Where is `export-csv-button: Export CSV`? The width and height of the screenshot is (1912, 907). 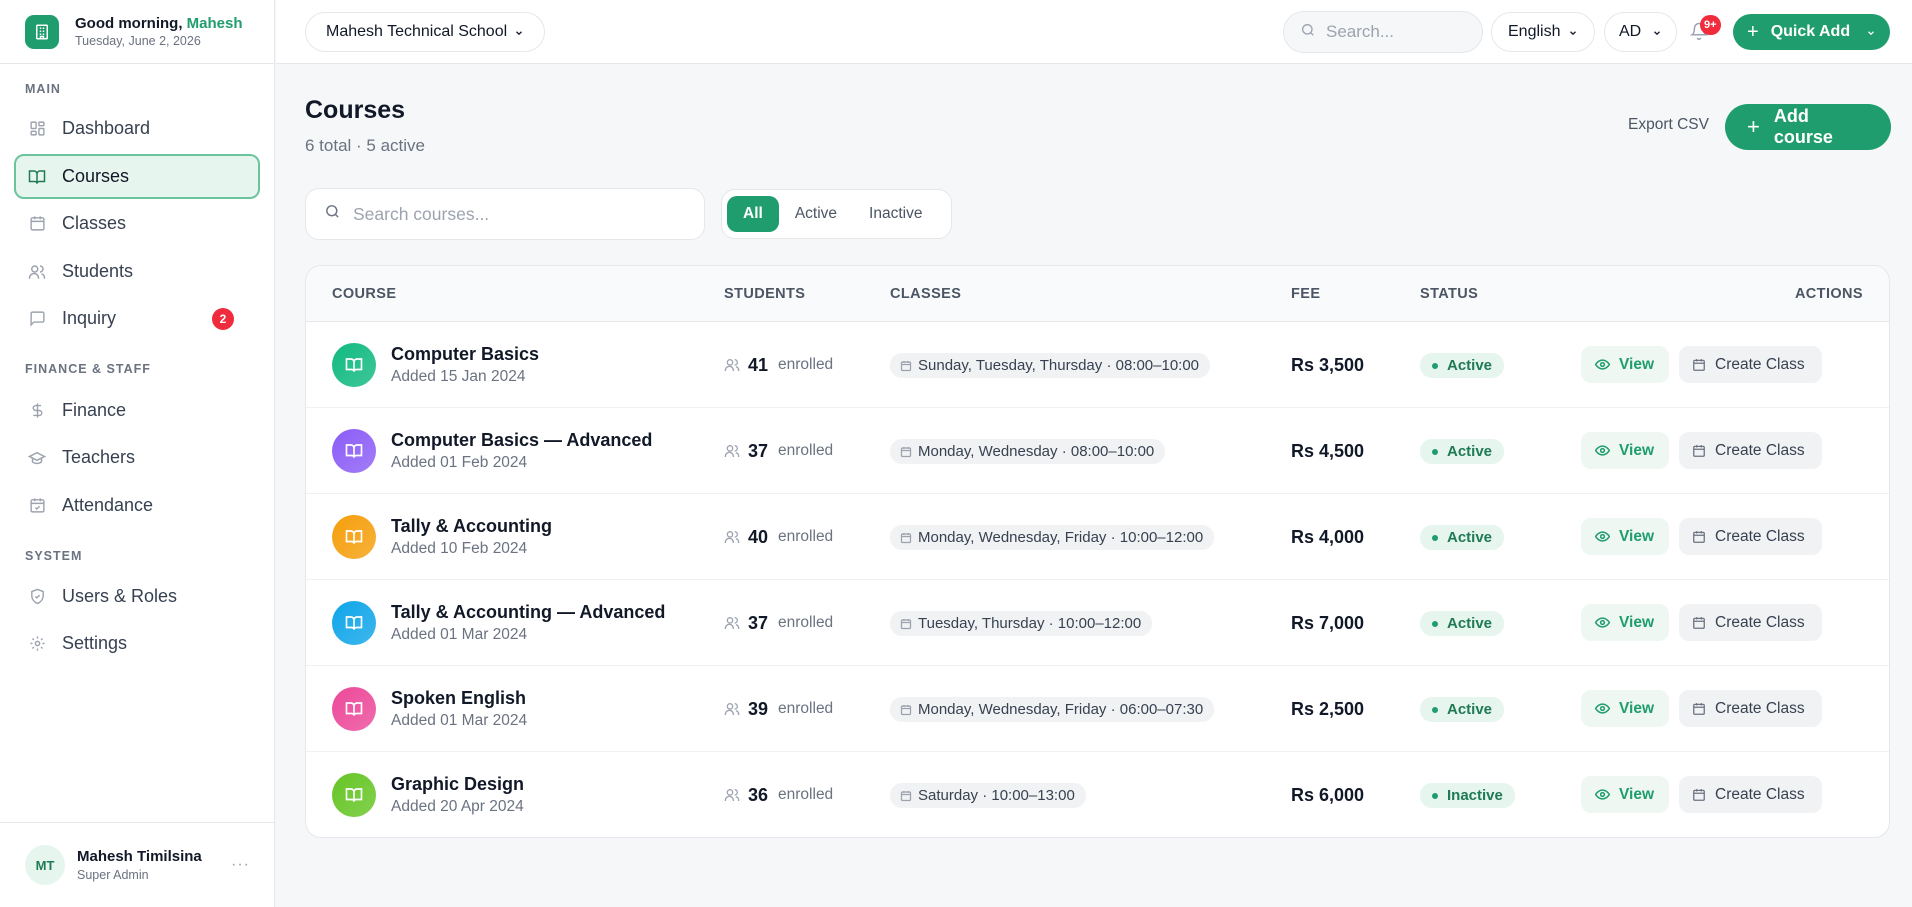
export-csv-button: Export CSV is located at coordinates (1668, 125).